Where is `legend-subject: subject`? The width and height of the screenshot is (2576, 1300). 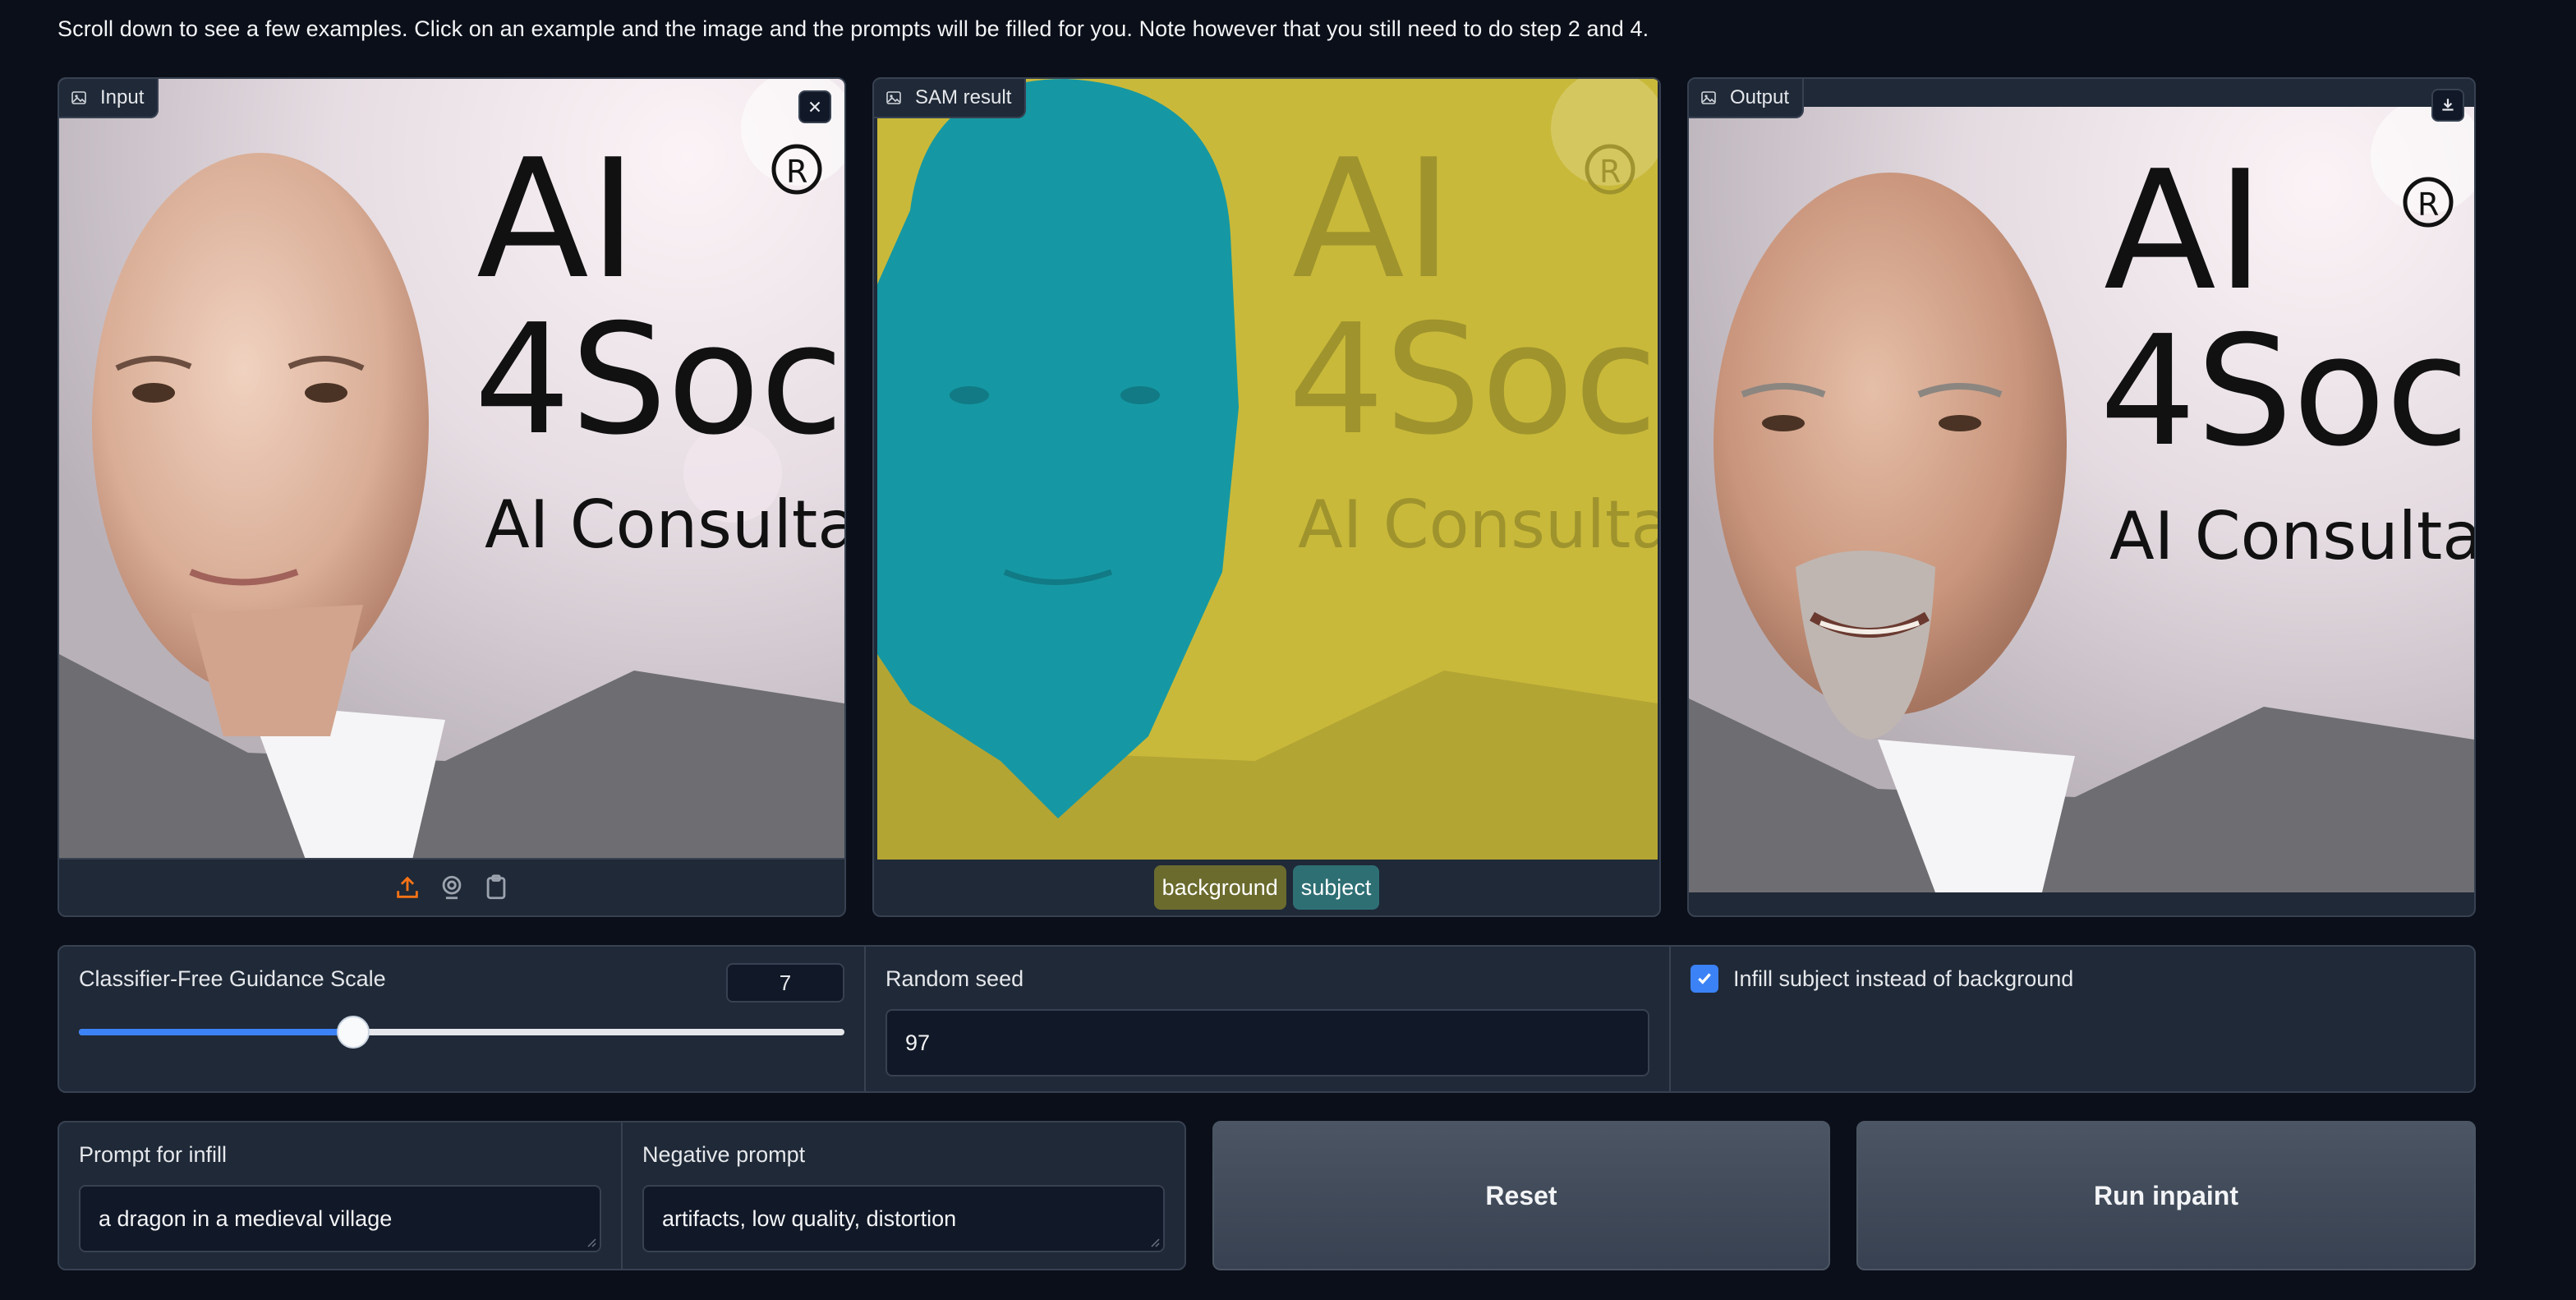
legend-subject: subject is located at coordinates (1336, 888).